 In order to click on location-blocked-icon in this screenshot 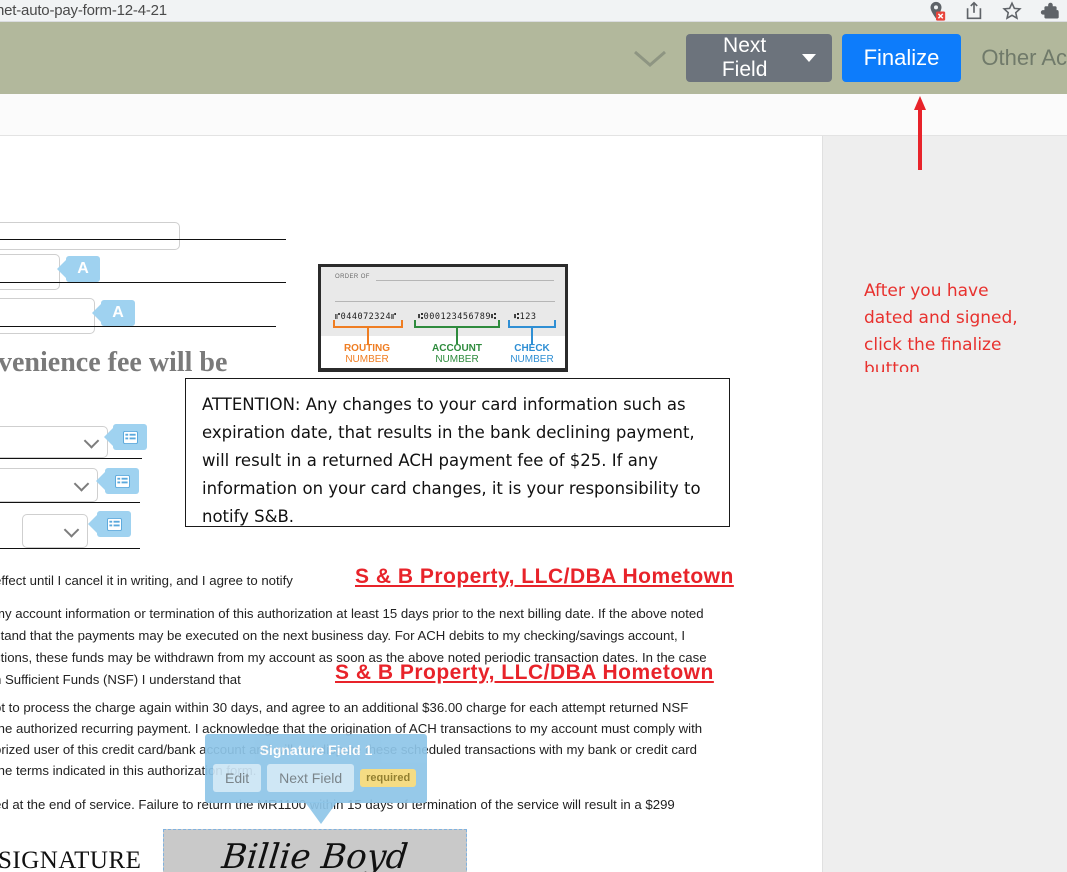, I will do `click(936, 11)`.